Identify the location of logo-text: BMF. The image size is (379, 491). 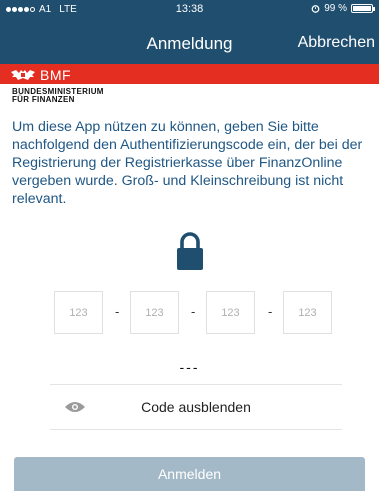
(56, 75).